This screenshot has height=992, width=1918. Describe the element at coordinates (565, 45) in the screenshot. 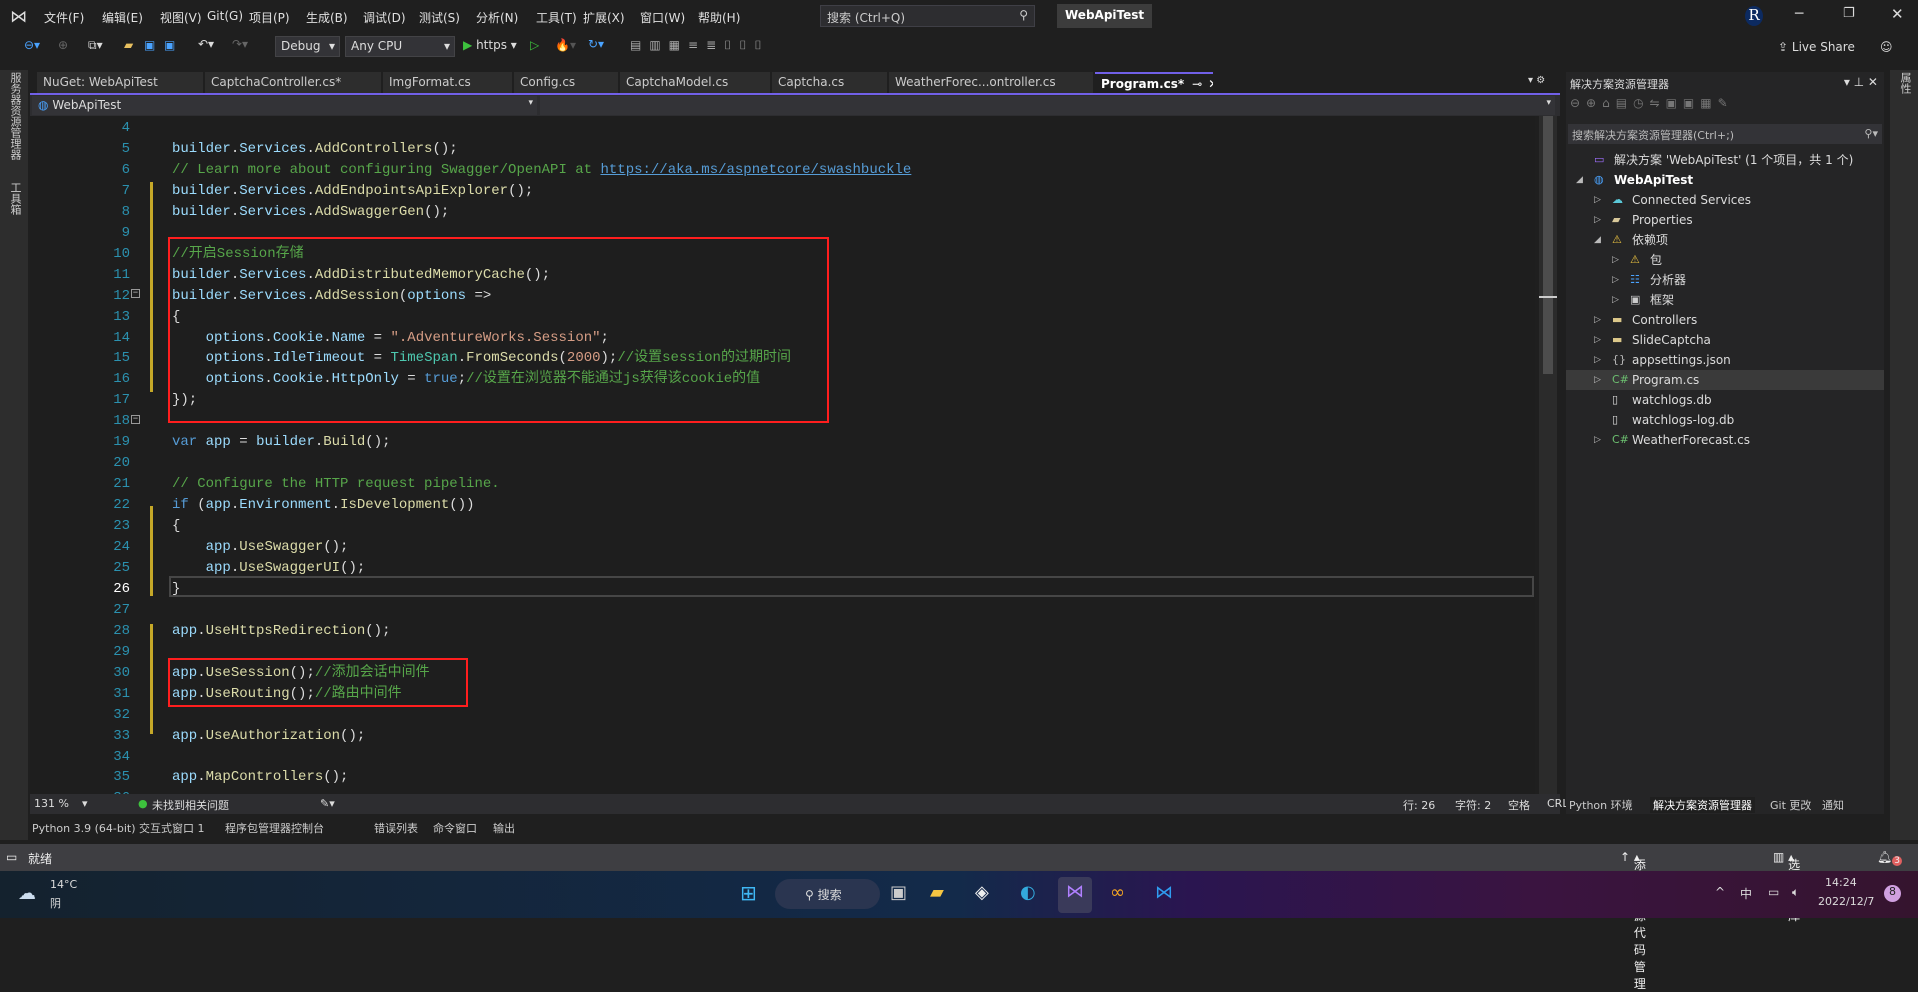

I see `hot-reload-icon: 🔥▾` at that location.